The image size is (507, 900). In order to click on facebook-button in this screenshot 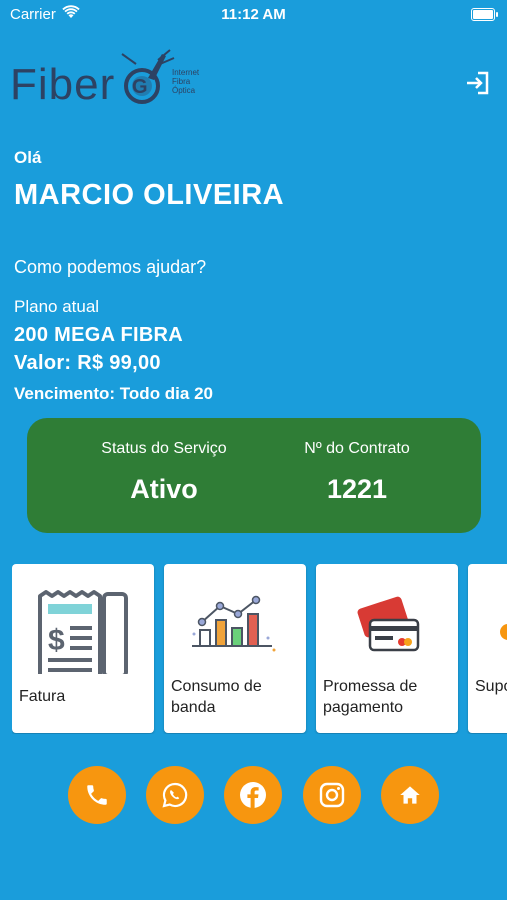, I will do `click(253, 795)`.